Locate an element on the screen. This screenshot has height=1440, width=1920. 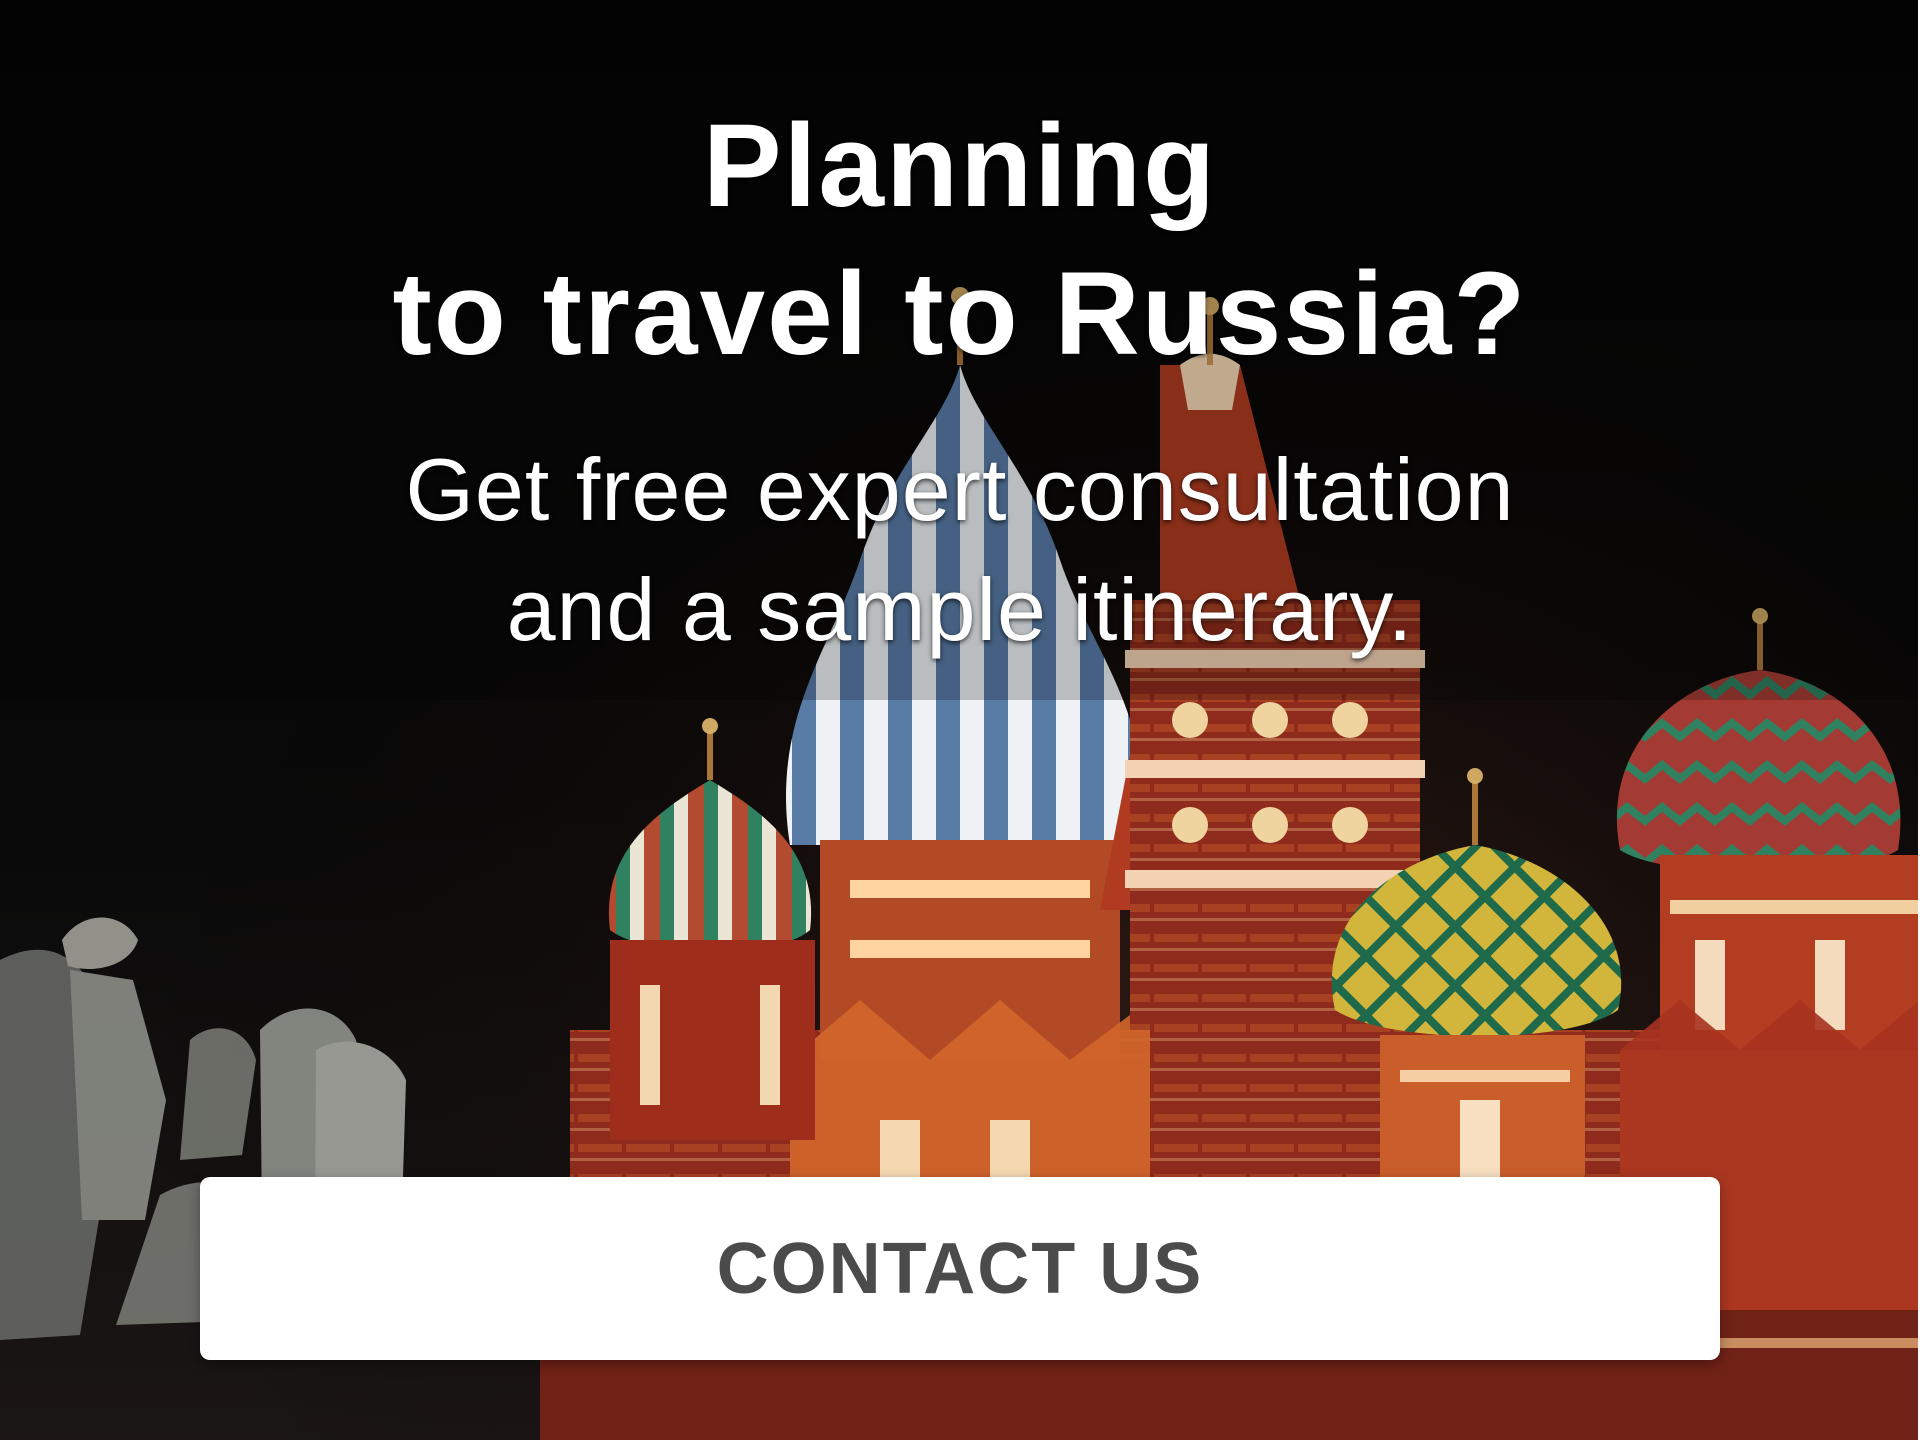
headline-line-1: Planning is located at coordinates (960, 166).